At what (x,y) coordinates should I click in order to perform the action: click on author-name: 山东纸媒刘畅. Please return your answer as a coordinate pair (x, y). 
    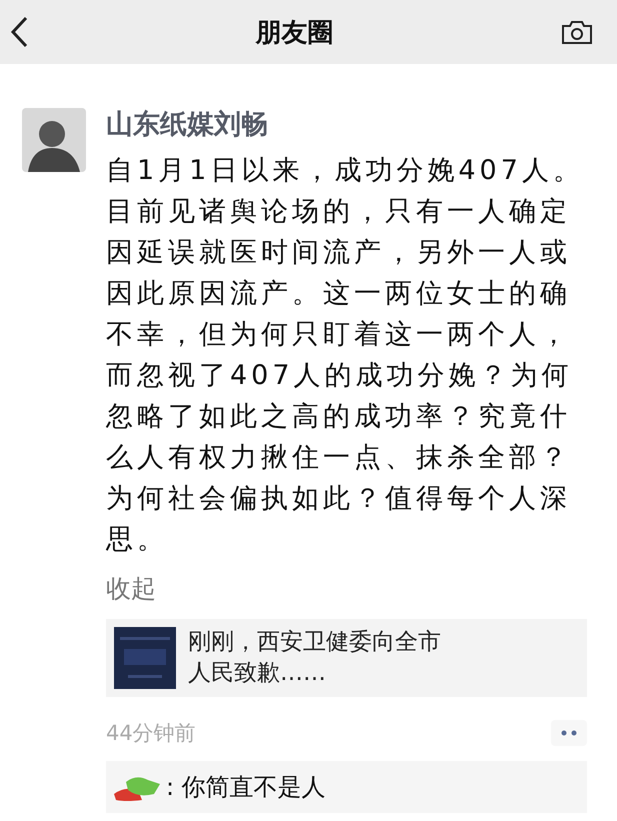
    Looking at the image, I should click on (346, 125).